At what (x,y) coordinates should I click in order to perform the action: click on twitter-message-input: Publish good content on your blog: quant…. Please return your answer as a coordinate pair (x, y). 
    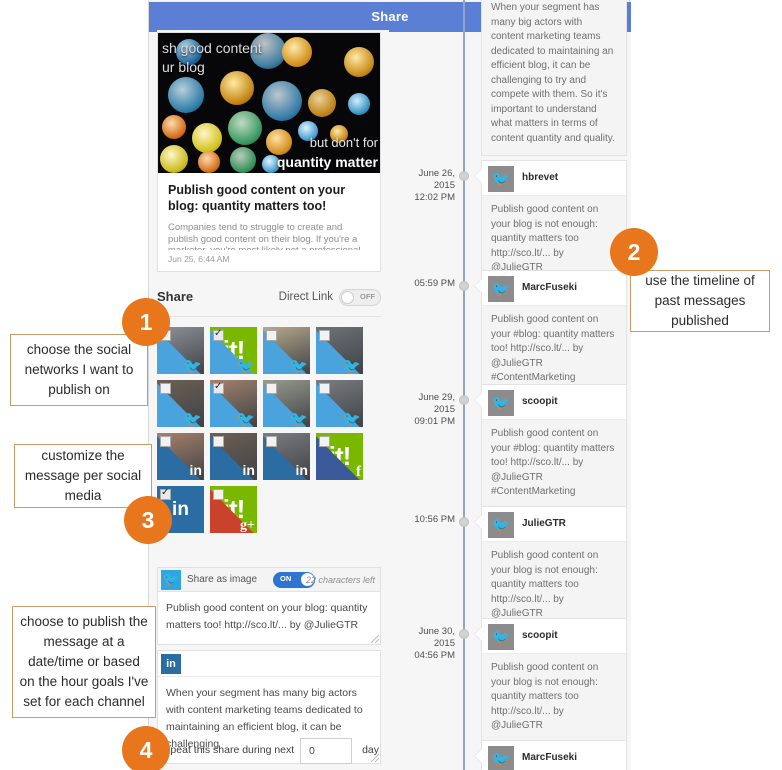
    Looking at the image, I should click on (269, 618).